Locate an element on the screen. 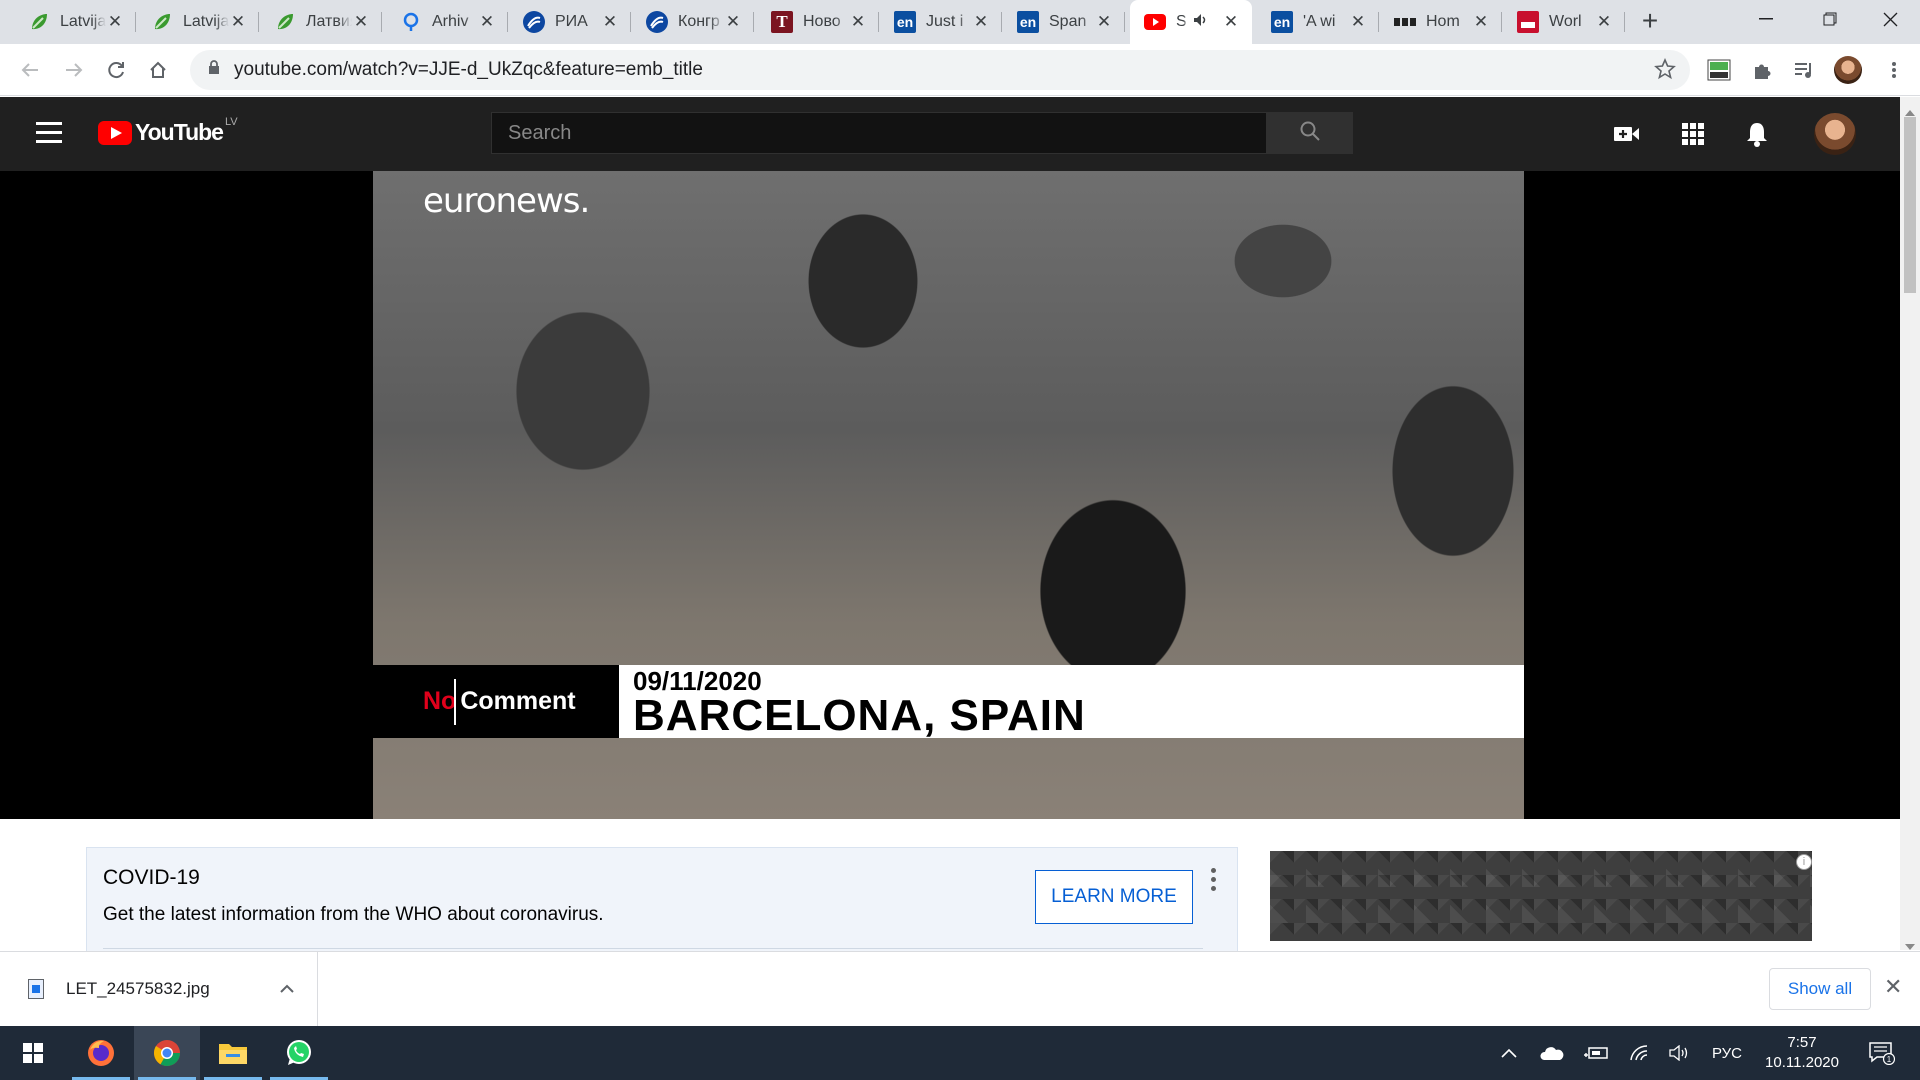  taskbar-clock: 7:57 10.11.2020 is located at coordinates (1802, 1053).